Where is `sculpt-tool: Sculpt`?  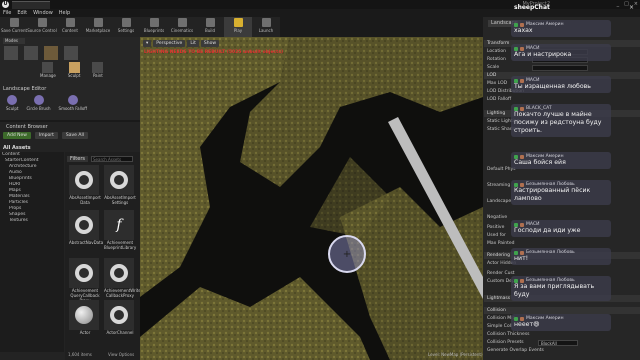
sculpt-tool: Sculpt is located at coordinates (12, 103).